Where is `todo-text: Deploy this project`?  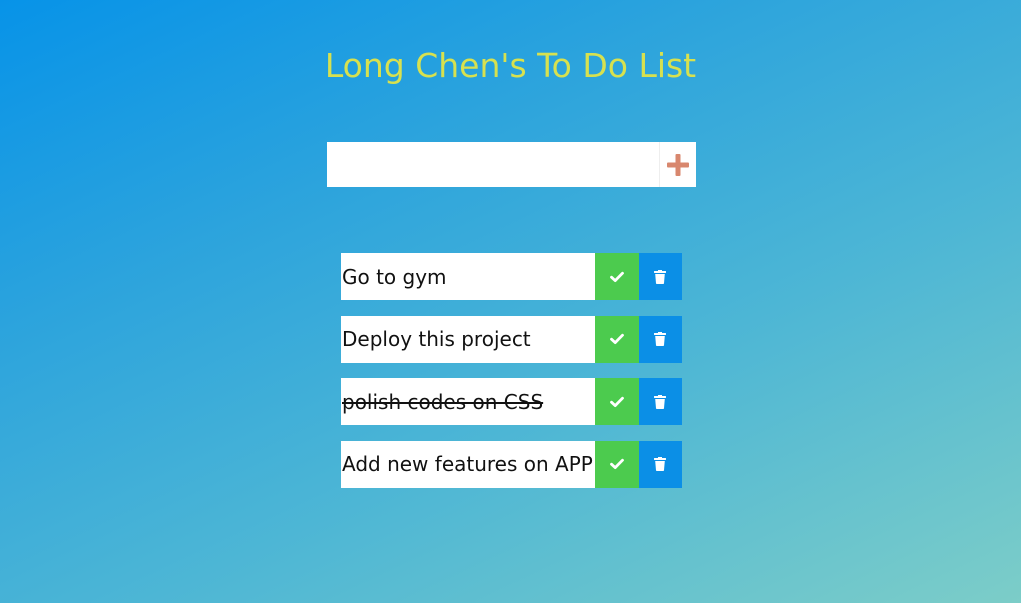 todo-text: Deploy this project is located at coordinates (436, 339).